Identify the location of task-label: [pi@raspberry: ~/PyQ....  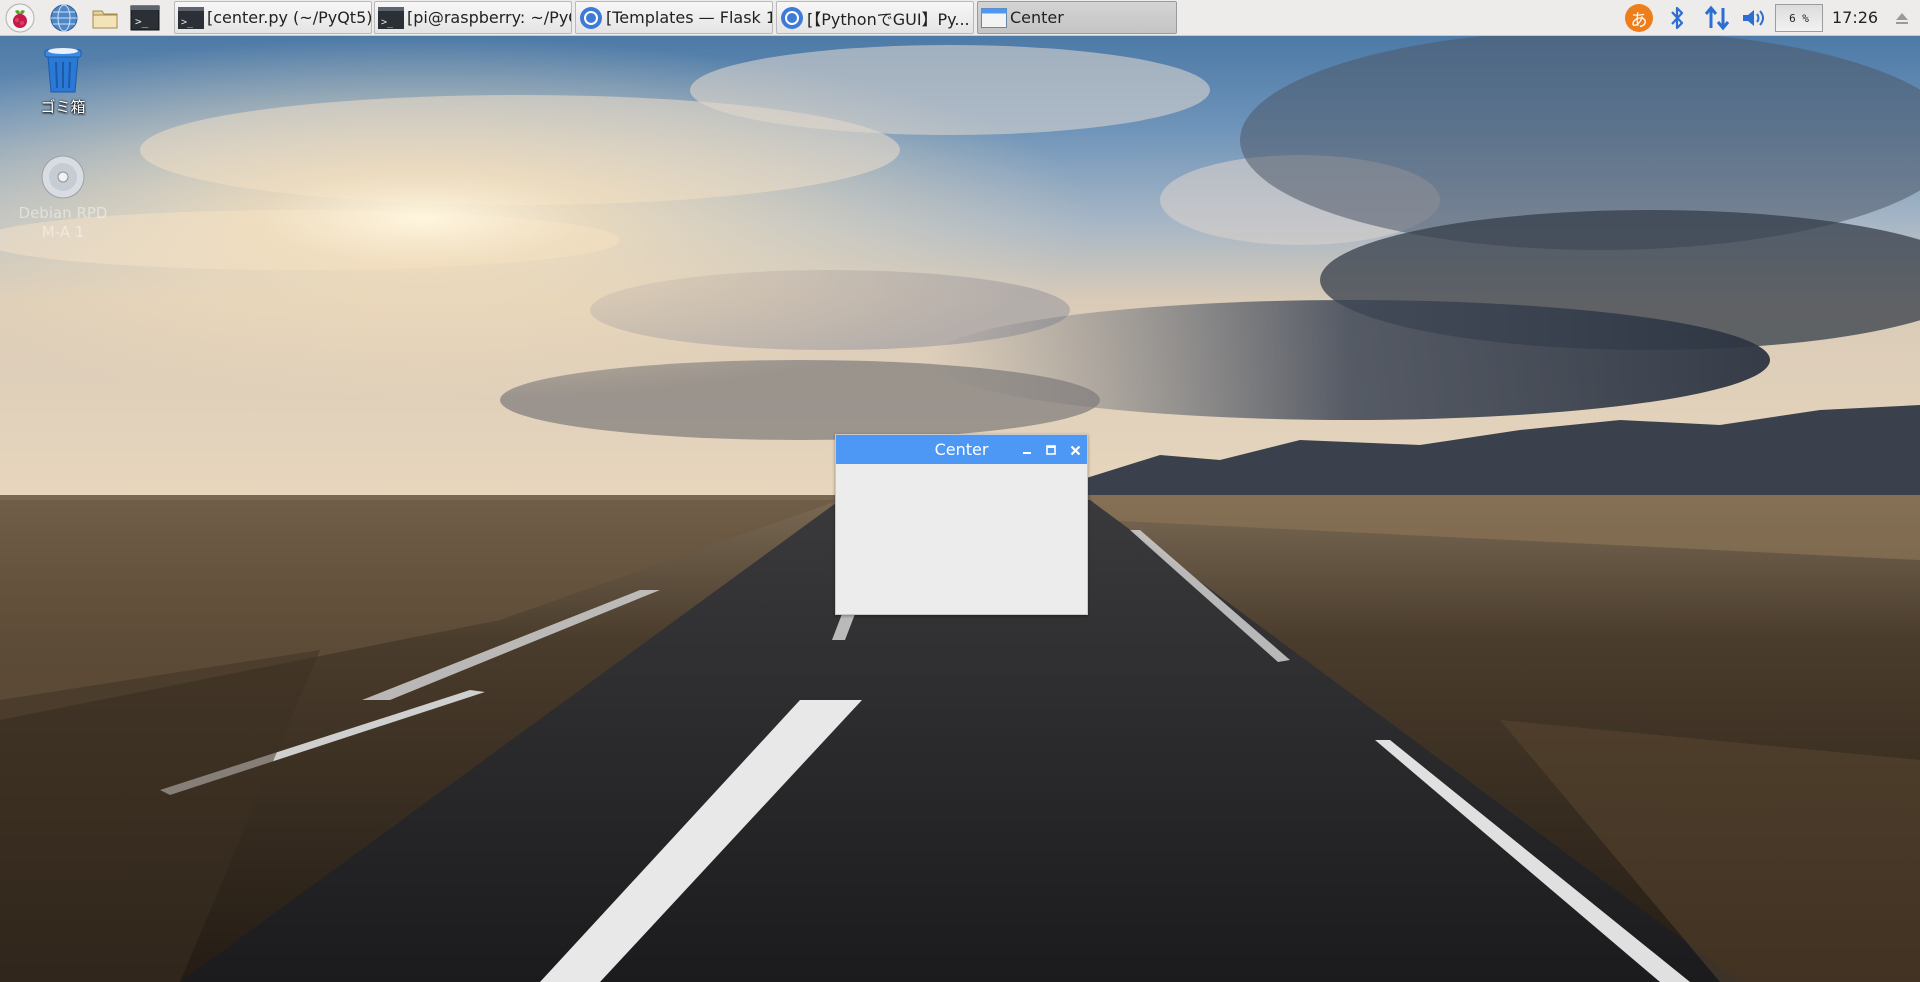
(489, 17).